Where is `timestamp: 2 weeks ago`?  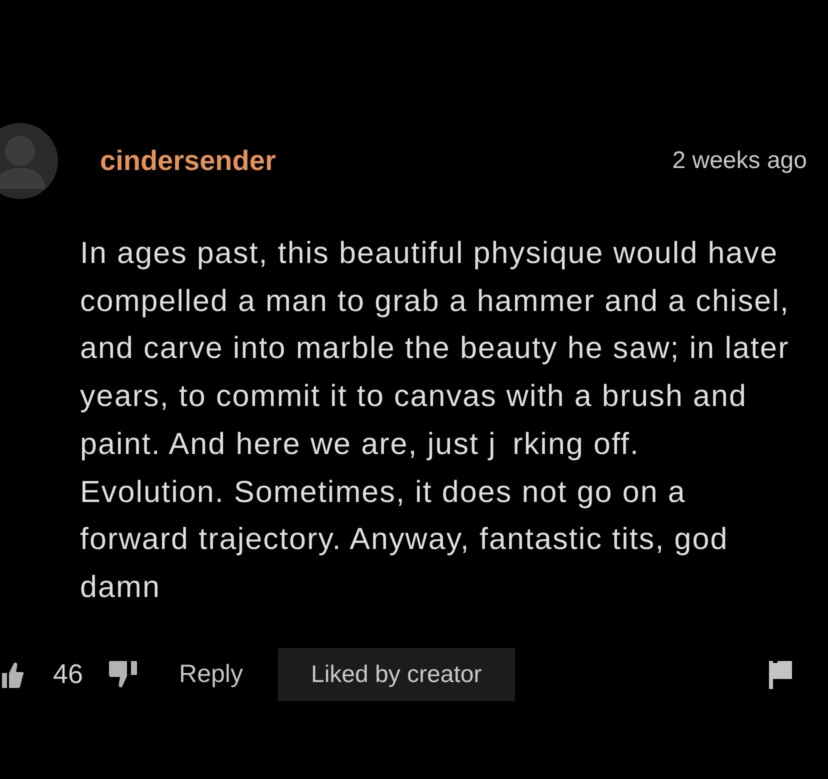
timestamp: 2 weeks ago is located at coordinates (739, 161).